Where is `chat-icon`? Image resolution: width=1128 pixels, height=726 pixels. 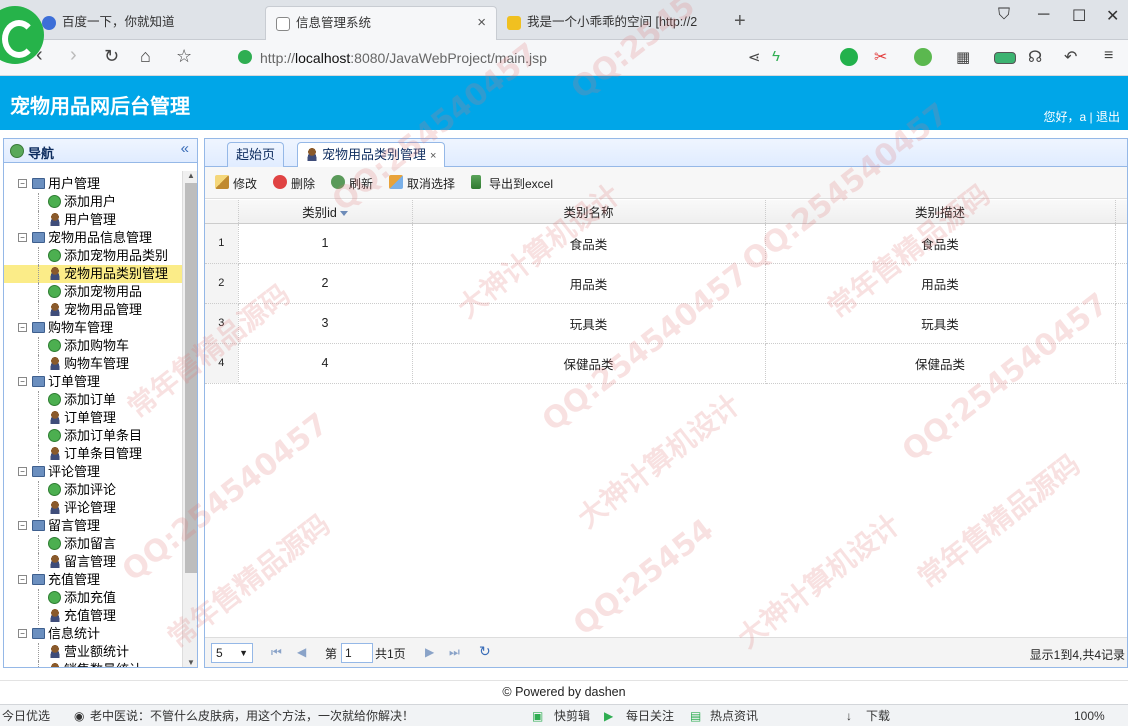 chat-icon is located at coordinates (849, 57).